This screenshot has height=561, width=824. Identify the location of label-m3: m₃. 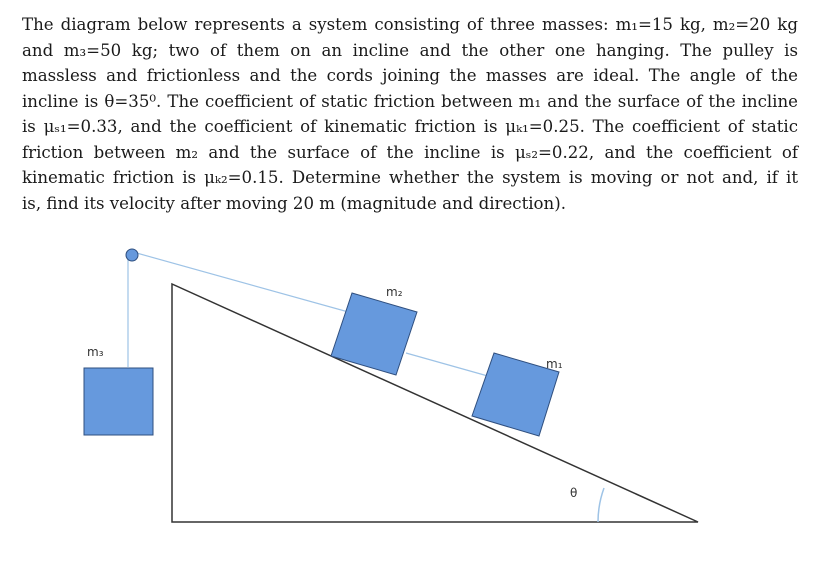
(95, 352).